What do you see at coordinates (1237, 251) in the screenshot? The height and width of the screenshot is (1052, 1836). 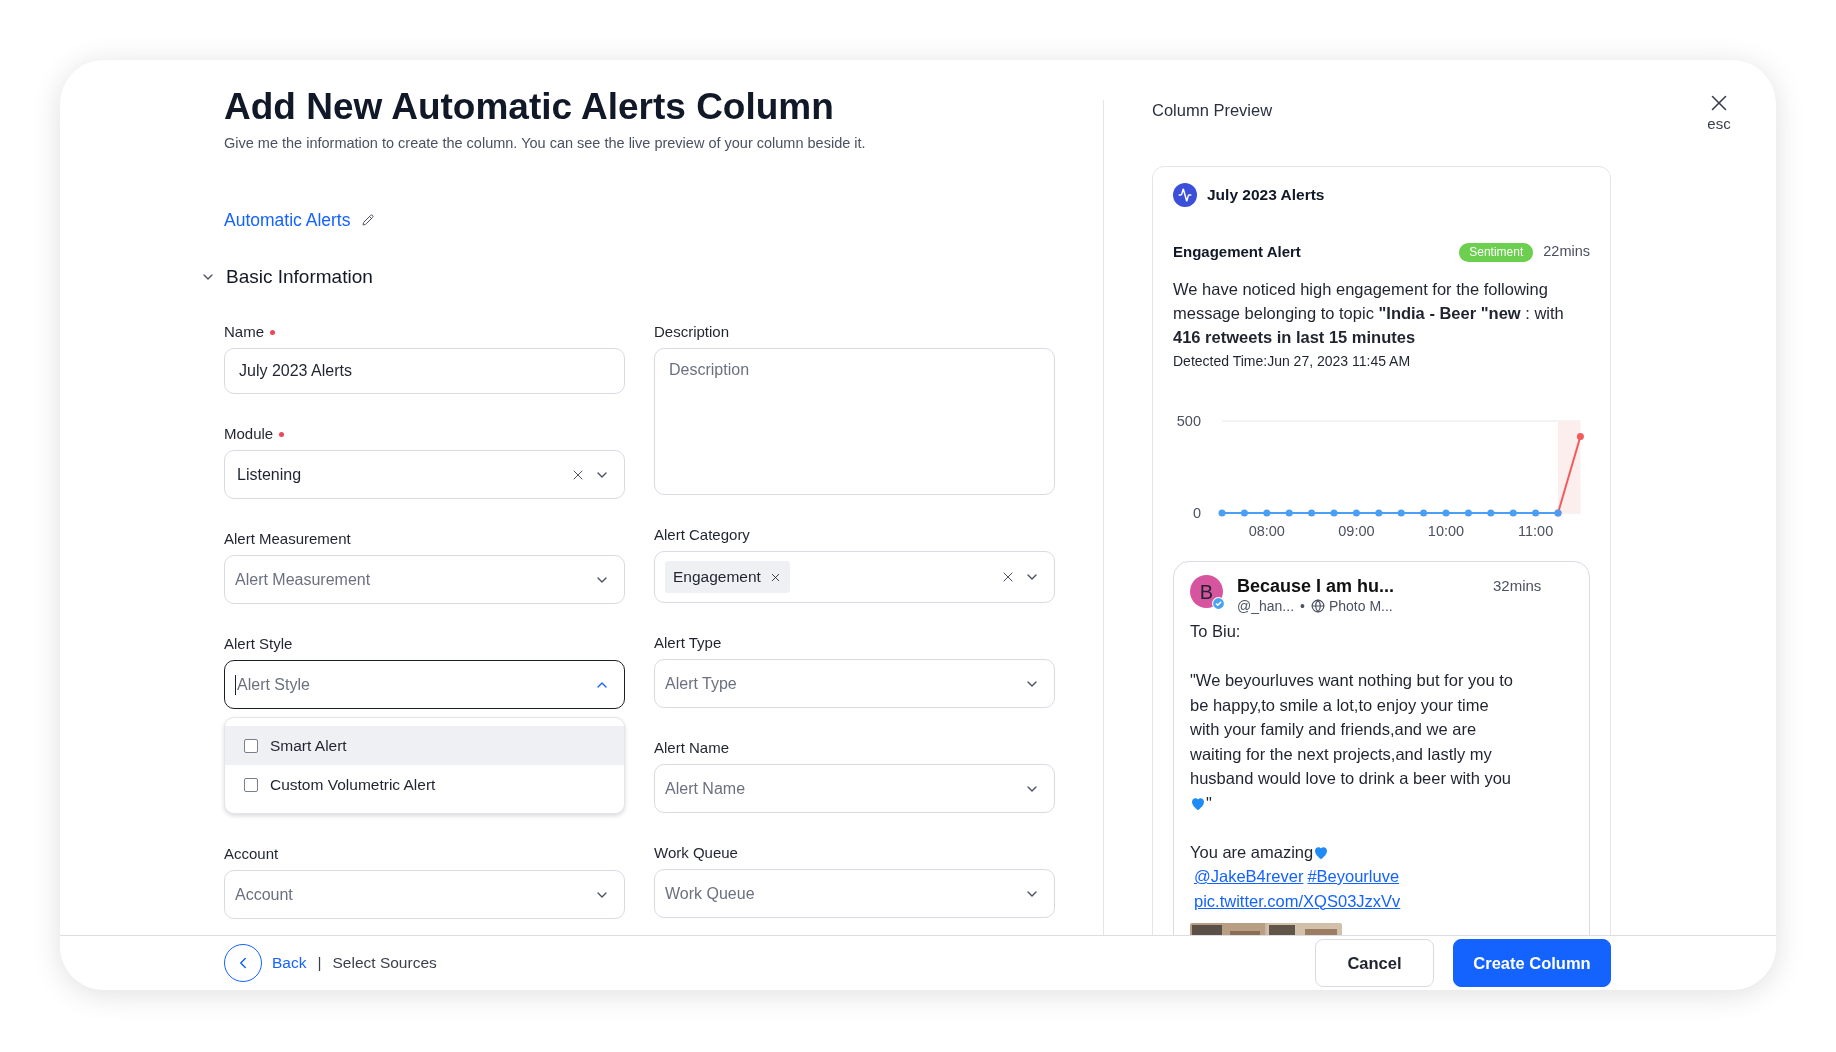 I see `alert-title: Engagement Alert` at bounding box center [1237, 251].